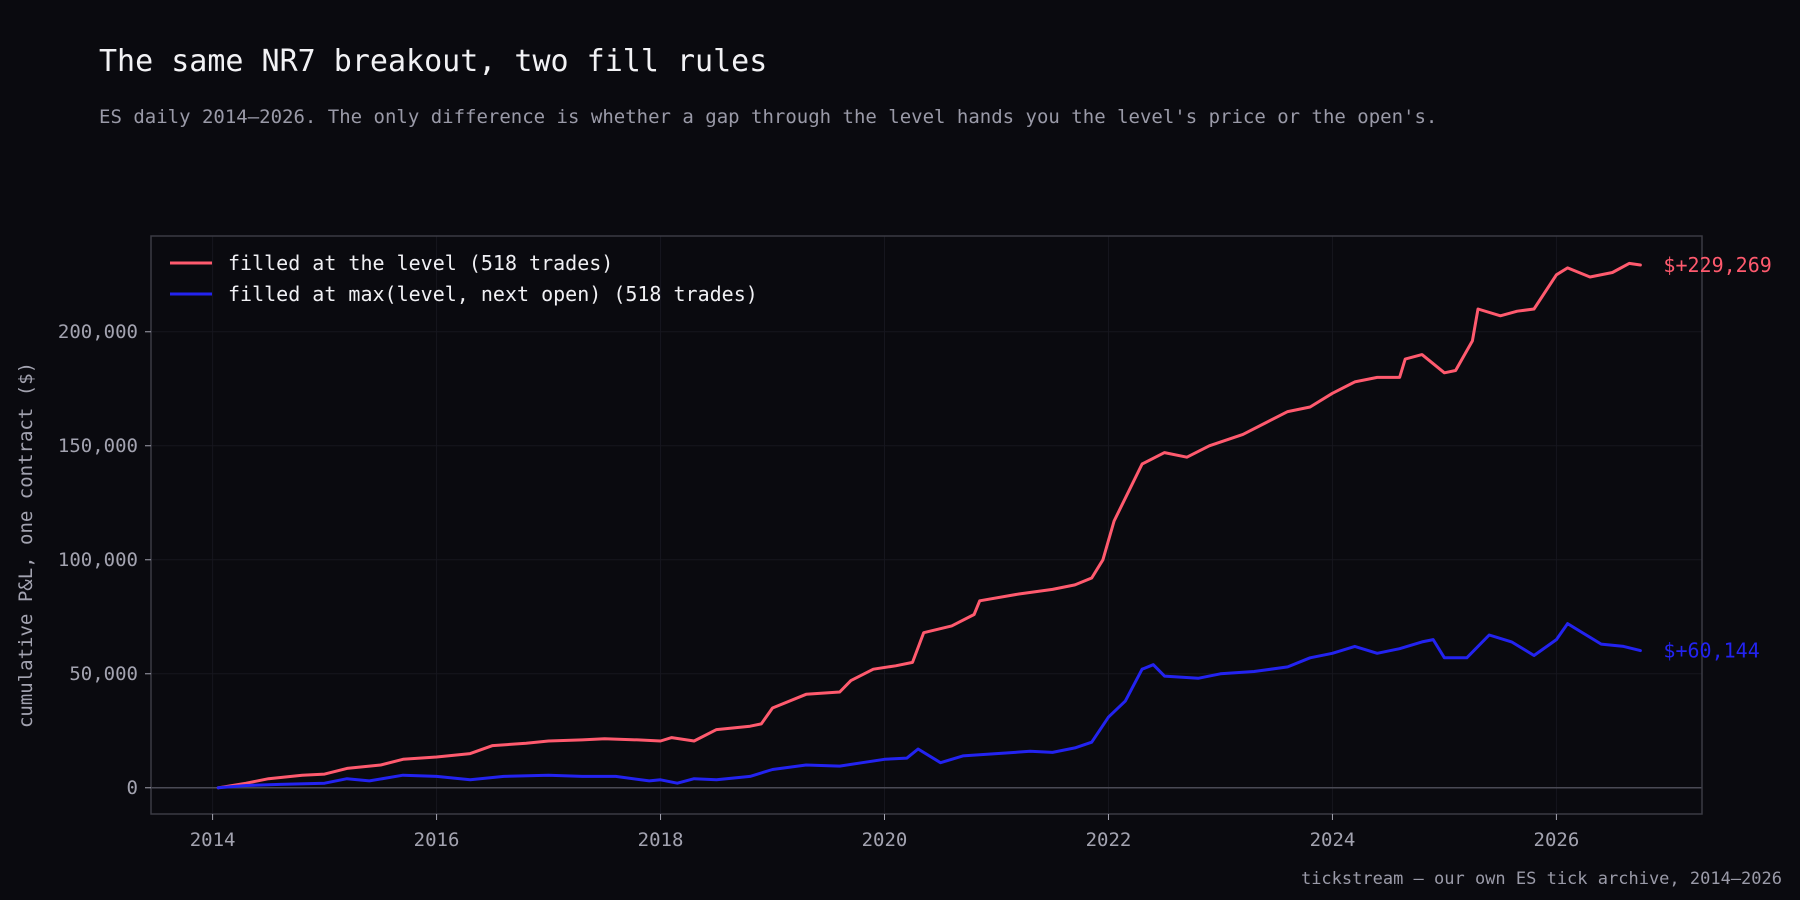 The width and height of the screenshot is (1800, 900). I want to click on y-tick-label: 50,000, so click(103, 674).